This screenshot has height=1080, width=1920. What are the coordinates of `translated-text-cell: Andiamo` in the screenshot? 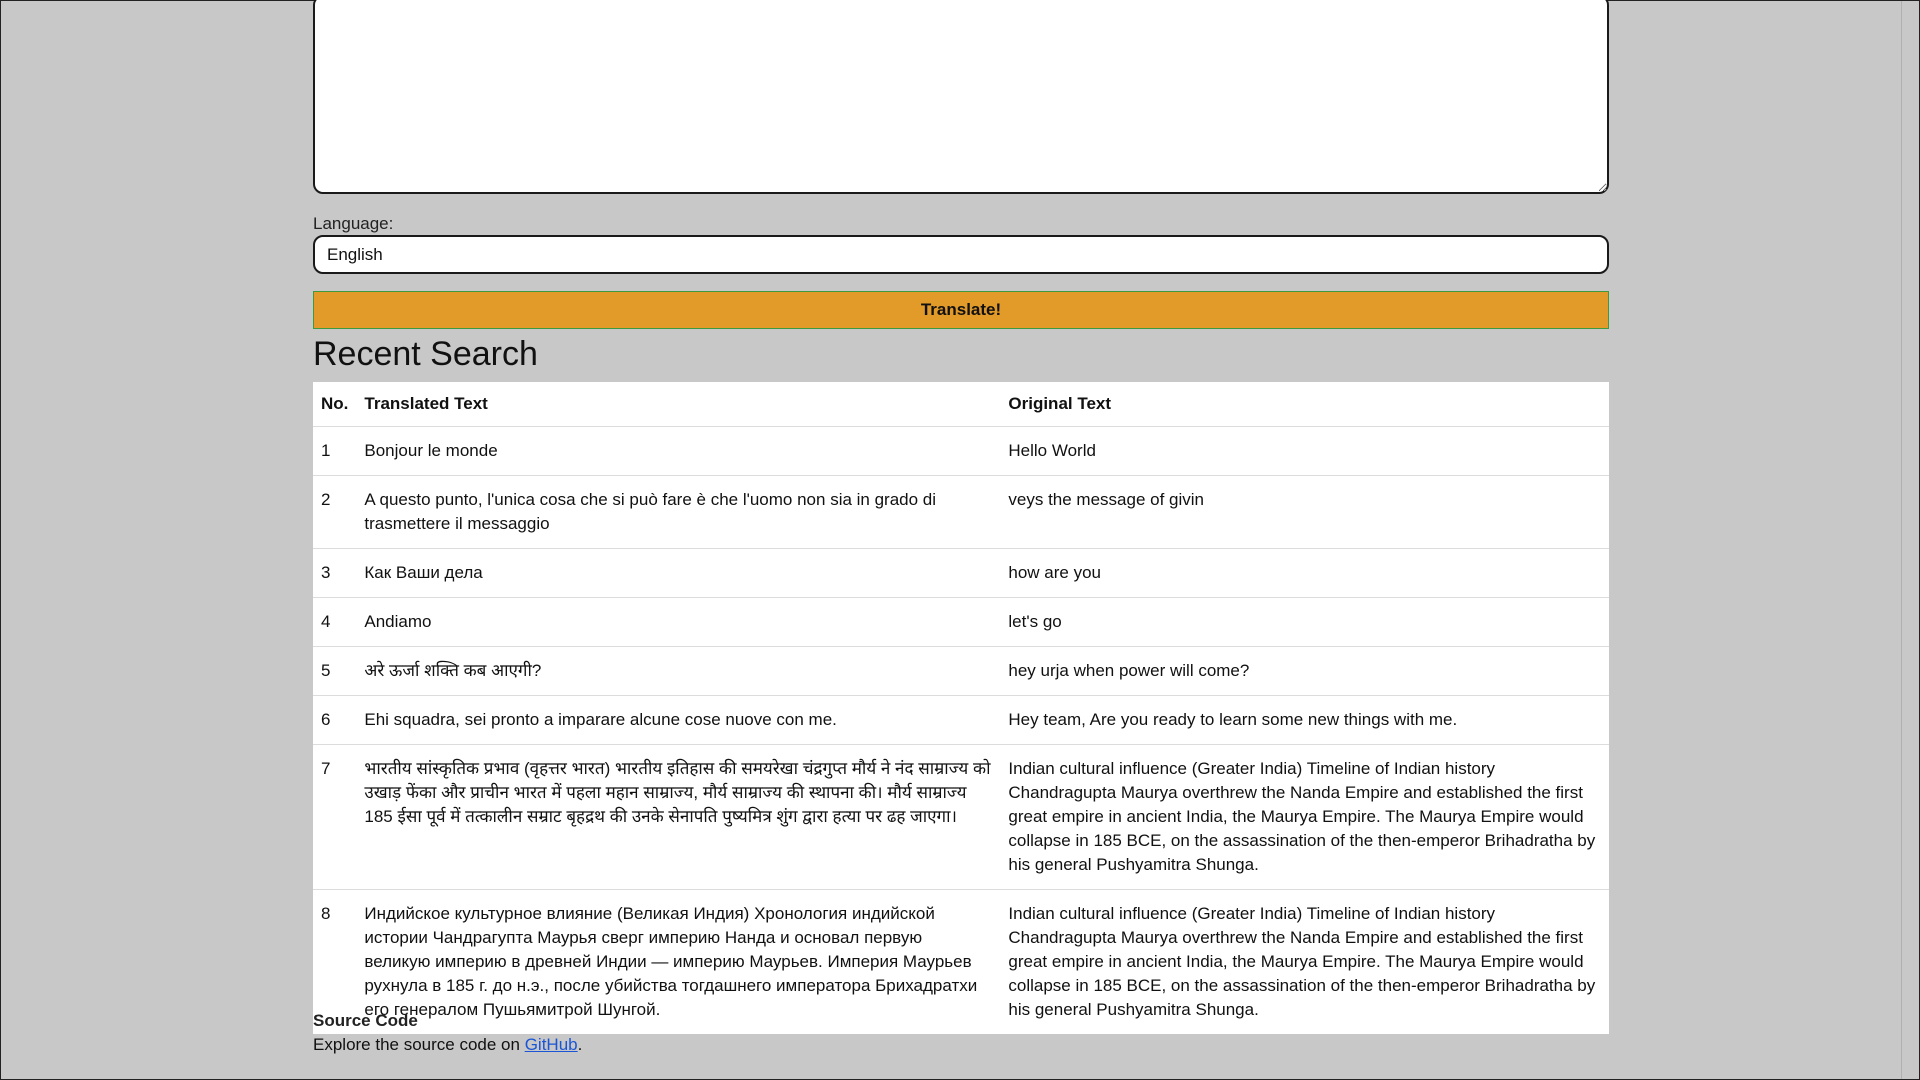 It's located at (678, 622).